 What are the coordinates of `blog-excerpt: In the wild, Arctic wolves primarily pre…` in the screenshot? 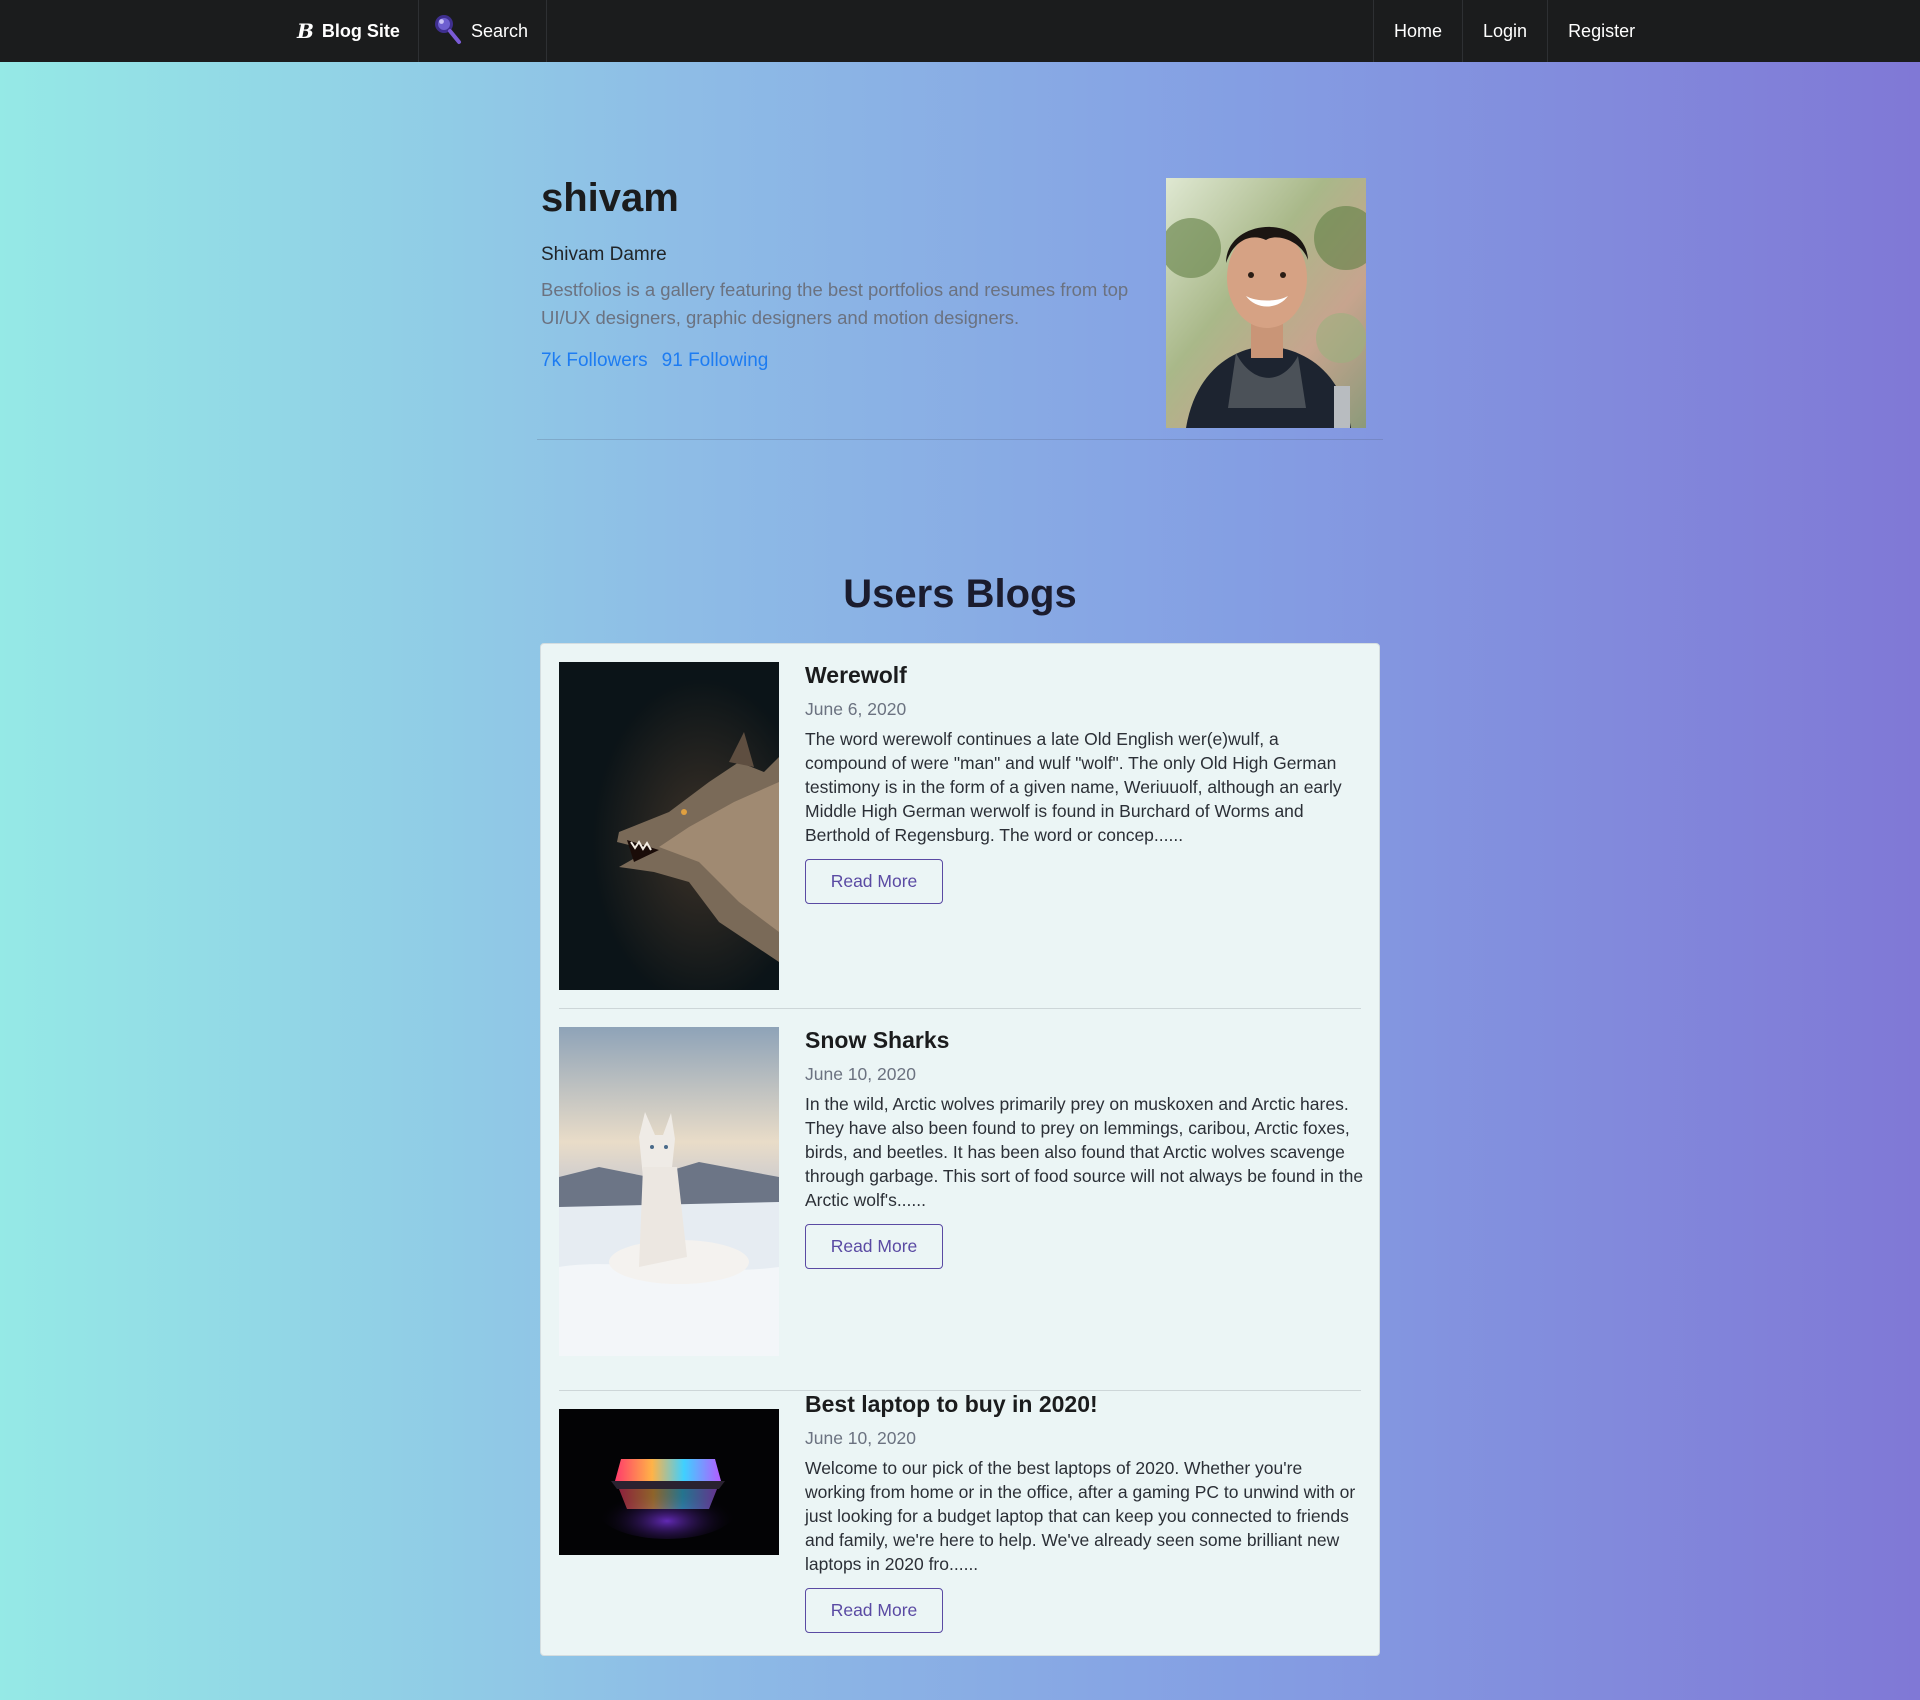 It's located at (1084, 1152).